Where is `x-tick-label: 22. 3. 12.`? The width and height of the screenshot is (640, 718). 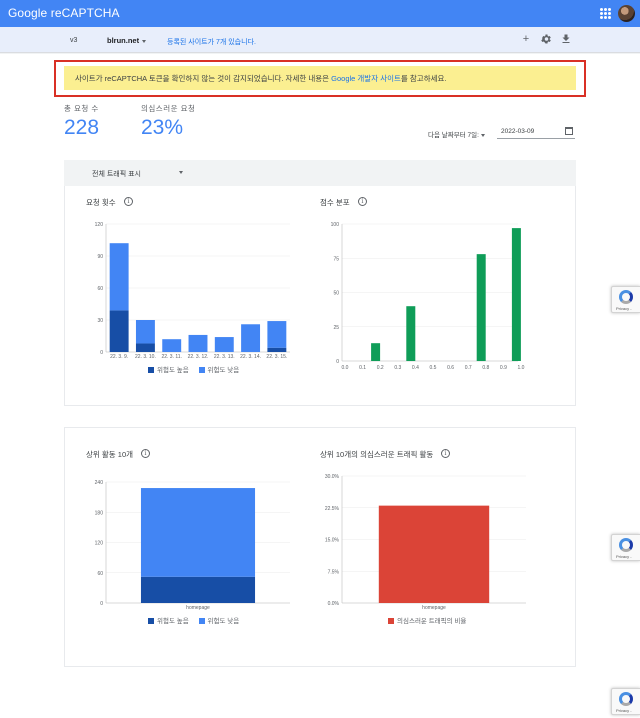 x-tick-label: 22. 3. 12. is located at coordinates (198, 357).